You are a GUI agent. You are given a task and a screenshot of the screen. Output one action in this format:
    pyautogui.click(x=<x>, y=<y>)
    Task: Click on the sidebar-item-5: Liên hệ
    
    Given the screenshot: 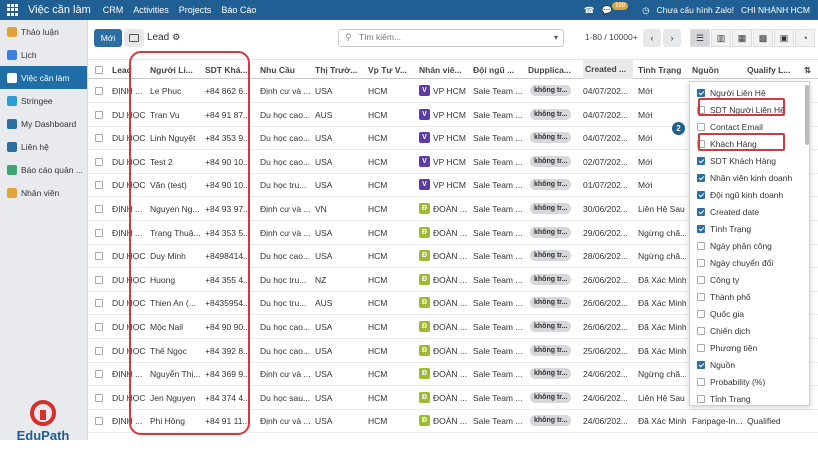 What is the action you would take?
    pyautogui.click(x=43, y=146)
    